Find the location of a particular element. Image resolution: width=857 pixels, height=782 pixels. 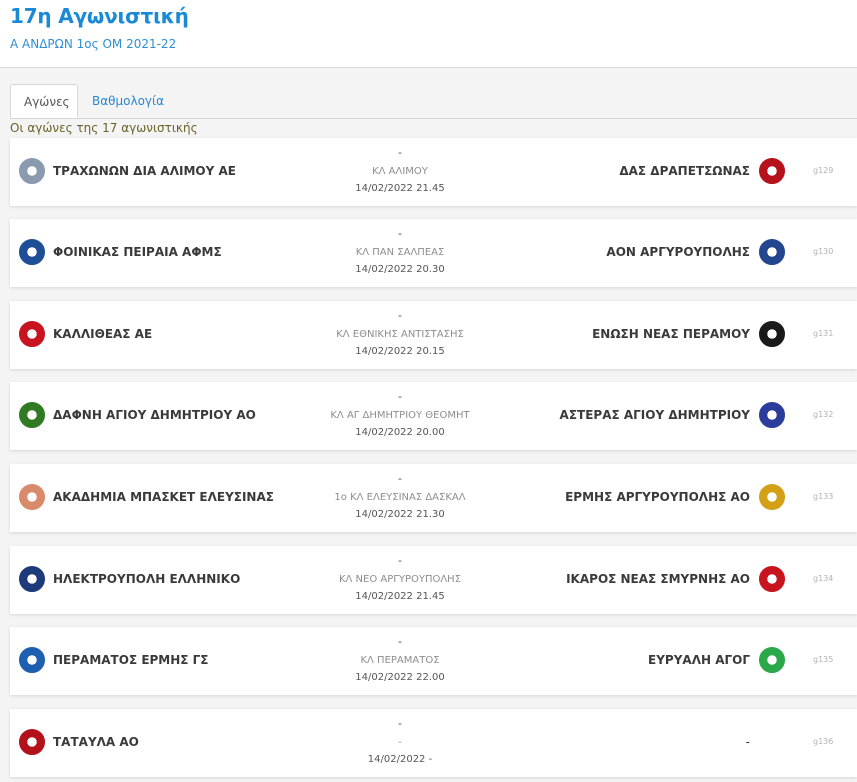

ermis-argyroupolis-logo-icon is located at coordinates (772, 497).